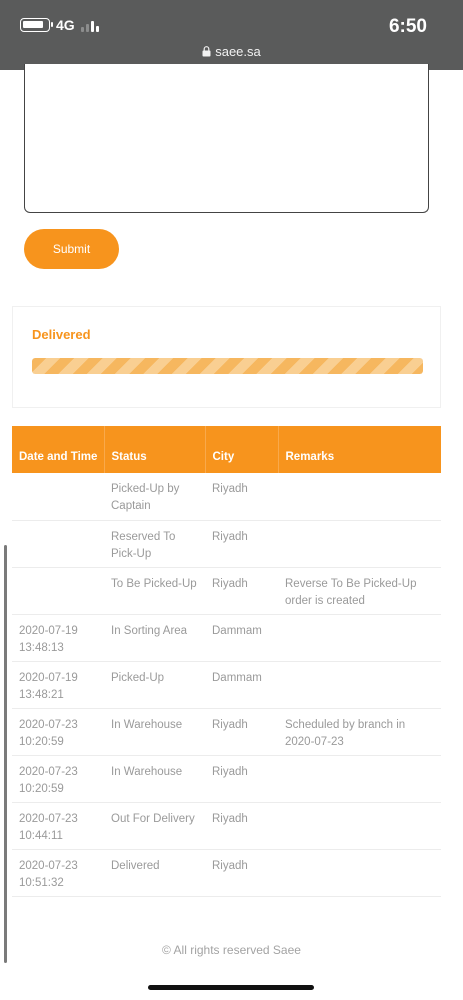 Image resolution: width=463 pixels, height=1000 pixels. What do you see at coordinates (58, 638) in the screenshot?
I see `cell-date: 2020-07-19 13:48:13` at bounding box center [58, 638].